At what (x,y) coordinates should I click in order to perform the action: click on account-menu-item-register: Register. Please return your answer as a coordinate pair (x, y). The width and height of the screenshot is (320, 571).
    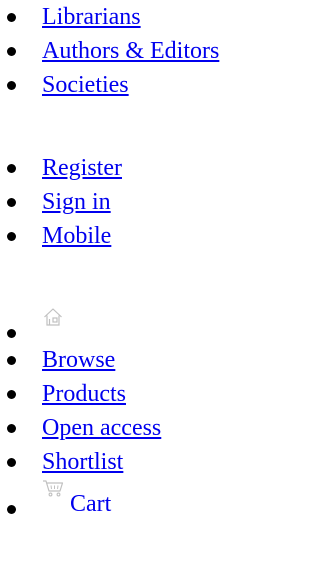
    Looking at the image, I should click on (134, 168).